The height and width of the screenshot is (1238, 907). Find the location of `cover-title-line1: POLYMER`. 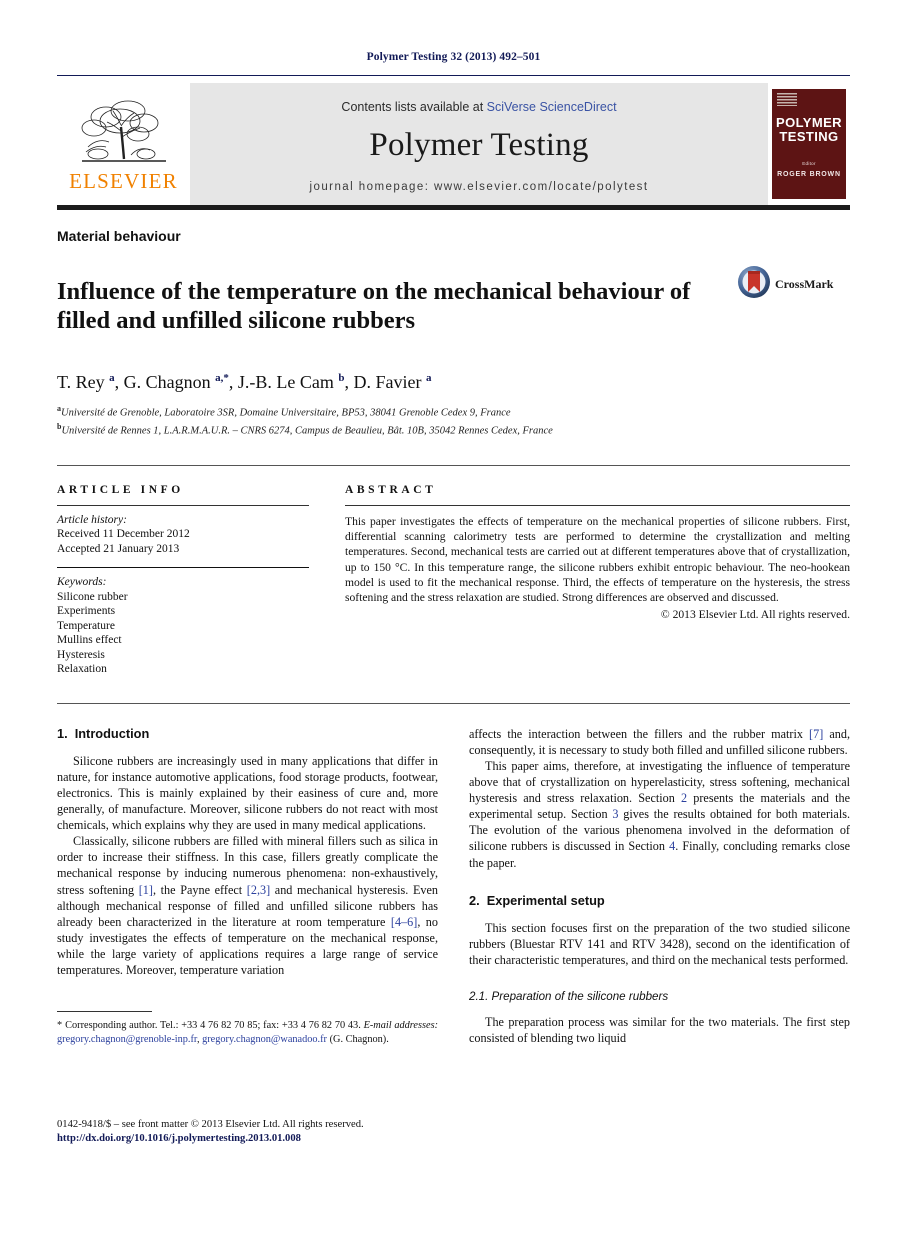

cover-title-line1: POLYMER is located at coordinates (809, 122).